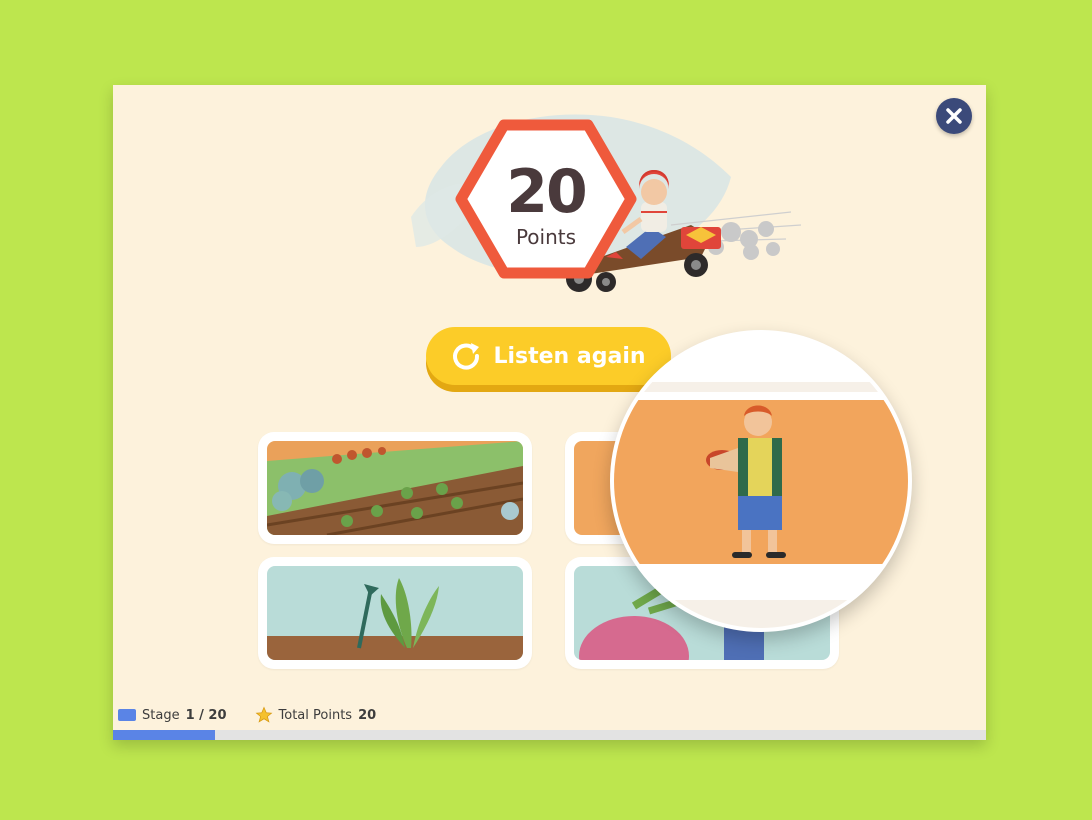 This screenshot has height=820, width=1092. I want to click on close-icon, so click(954, 116).